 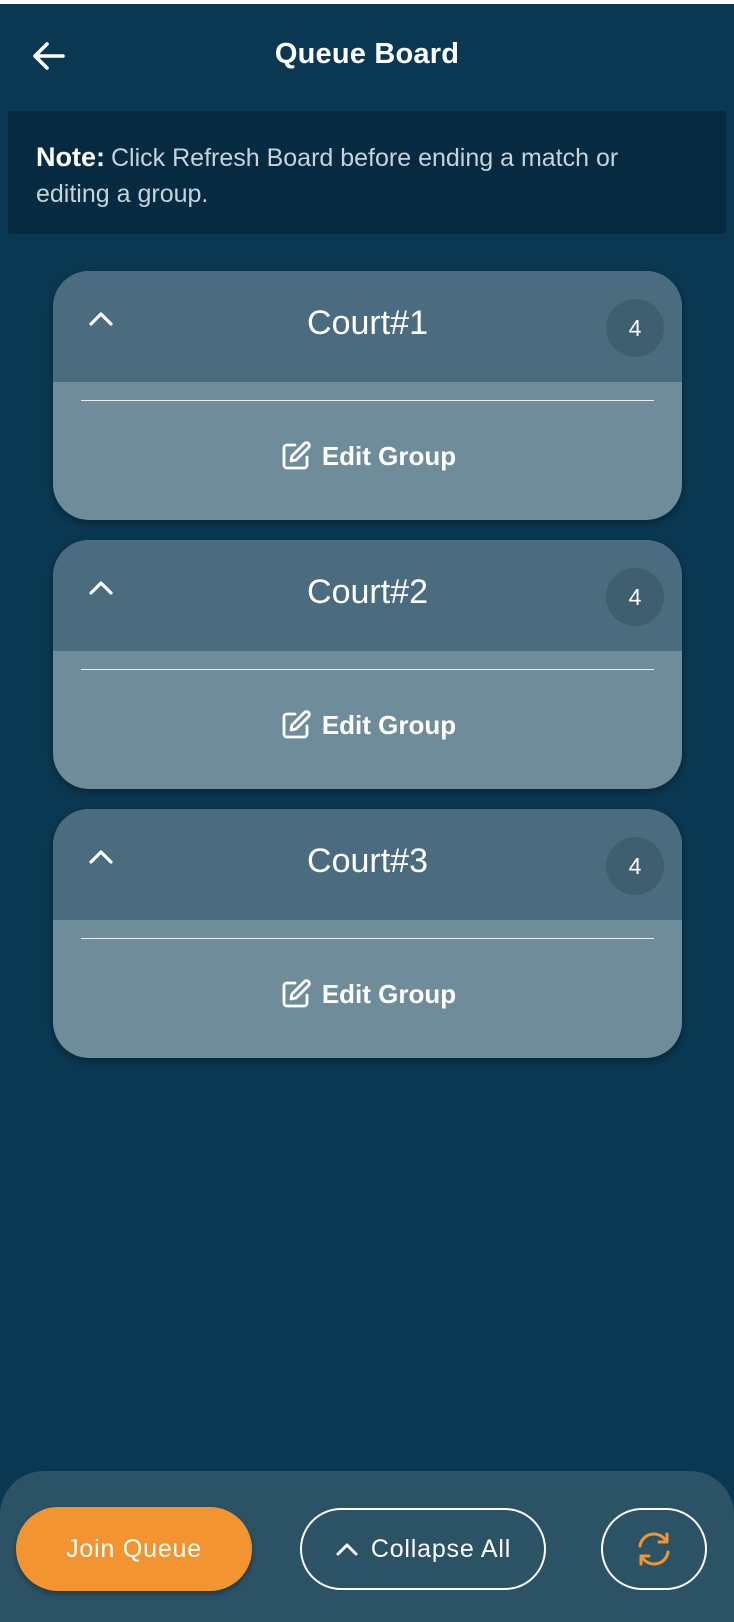 I want to click on court-card-header: Court#1 4, so click(x=367, y=326).